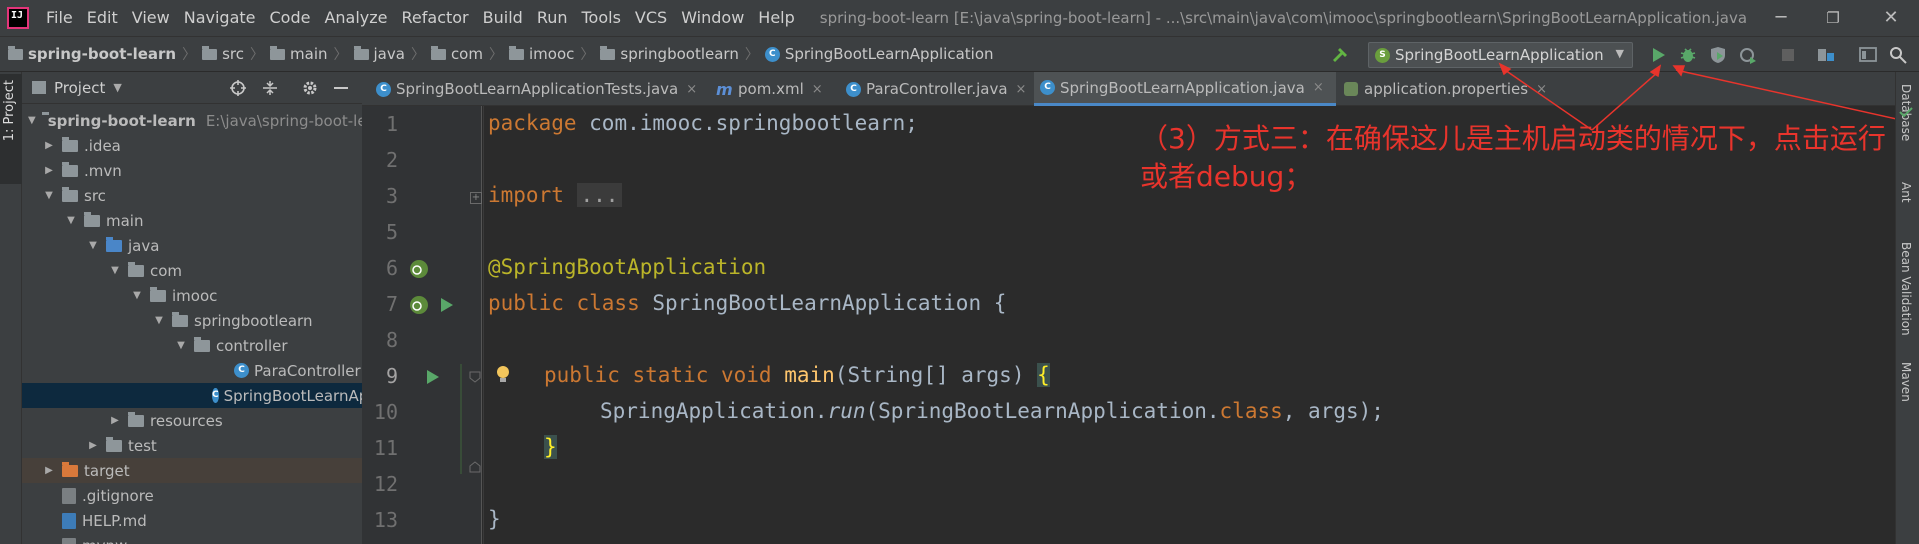 The image size is (1919, 544). I want to click on breadcrumb-item-java: java, so click(379, 54).